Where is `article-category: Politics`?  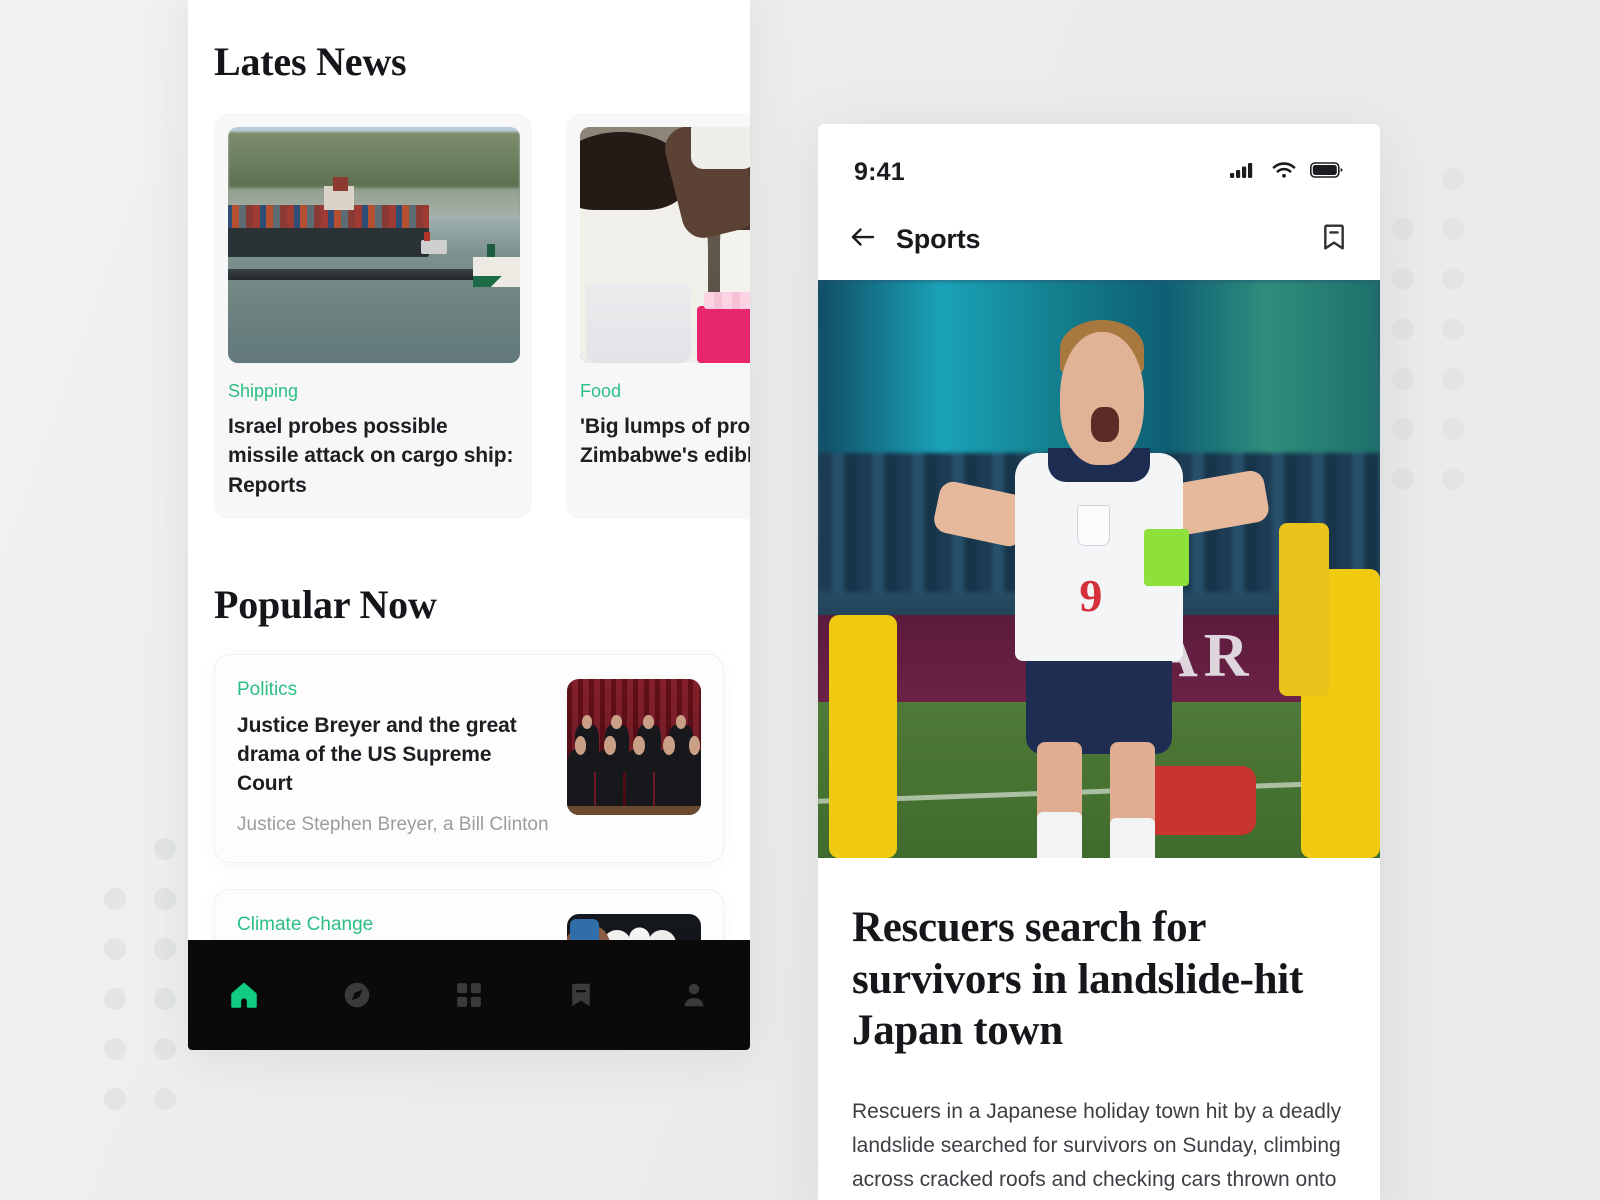 article-category: Politics is located at coordinates (267, 690).